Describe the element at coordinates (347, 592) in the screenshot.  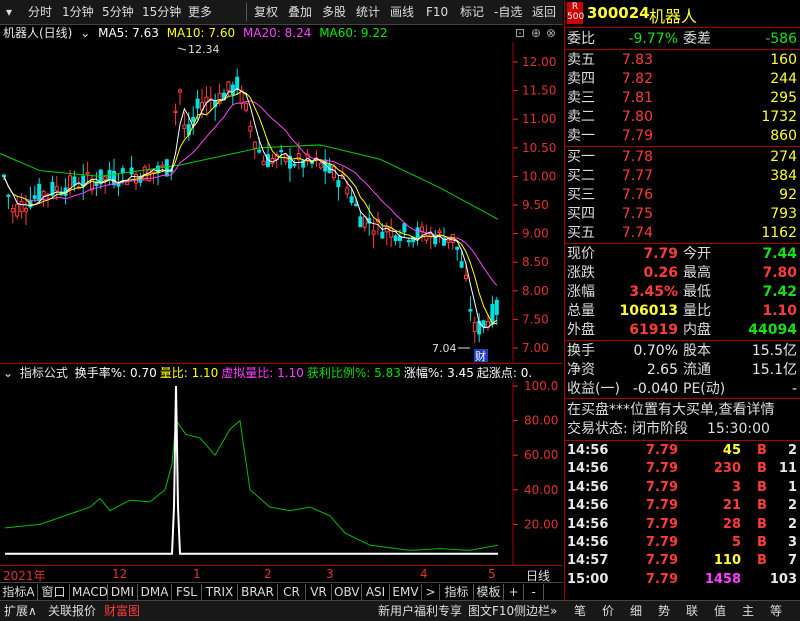
I see `indicator-tab: OBV` at that location.